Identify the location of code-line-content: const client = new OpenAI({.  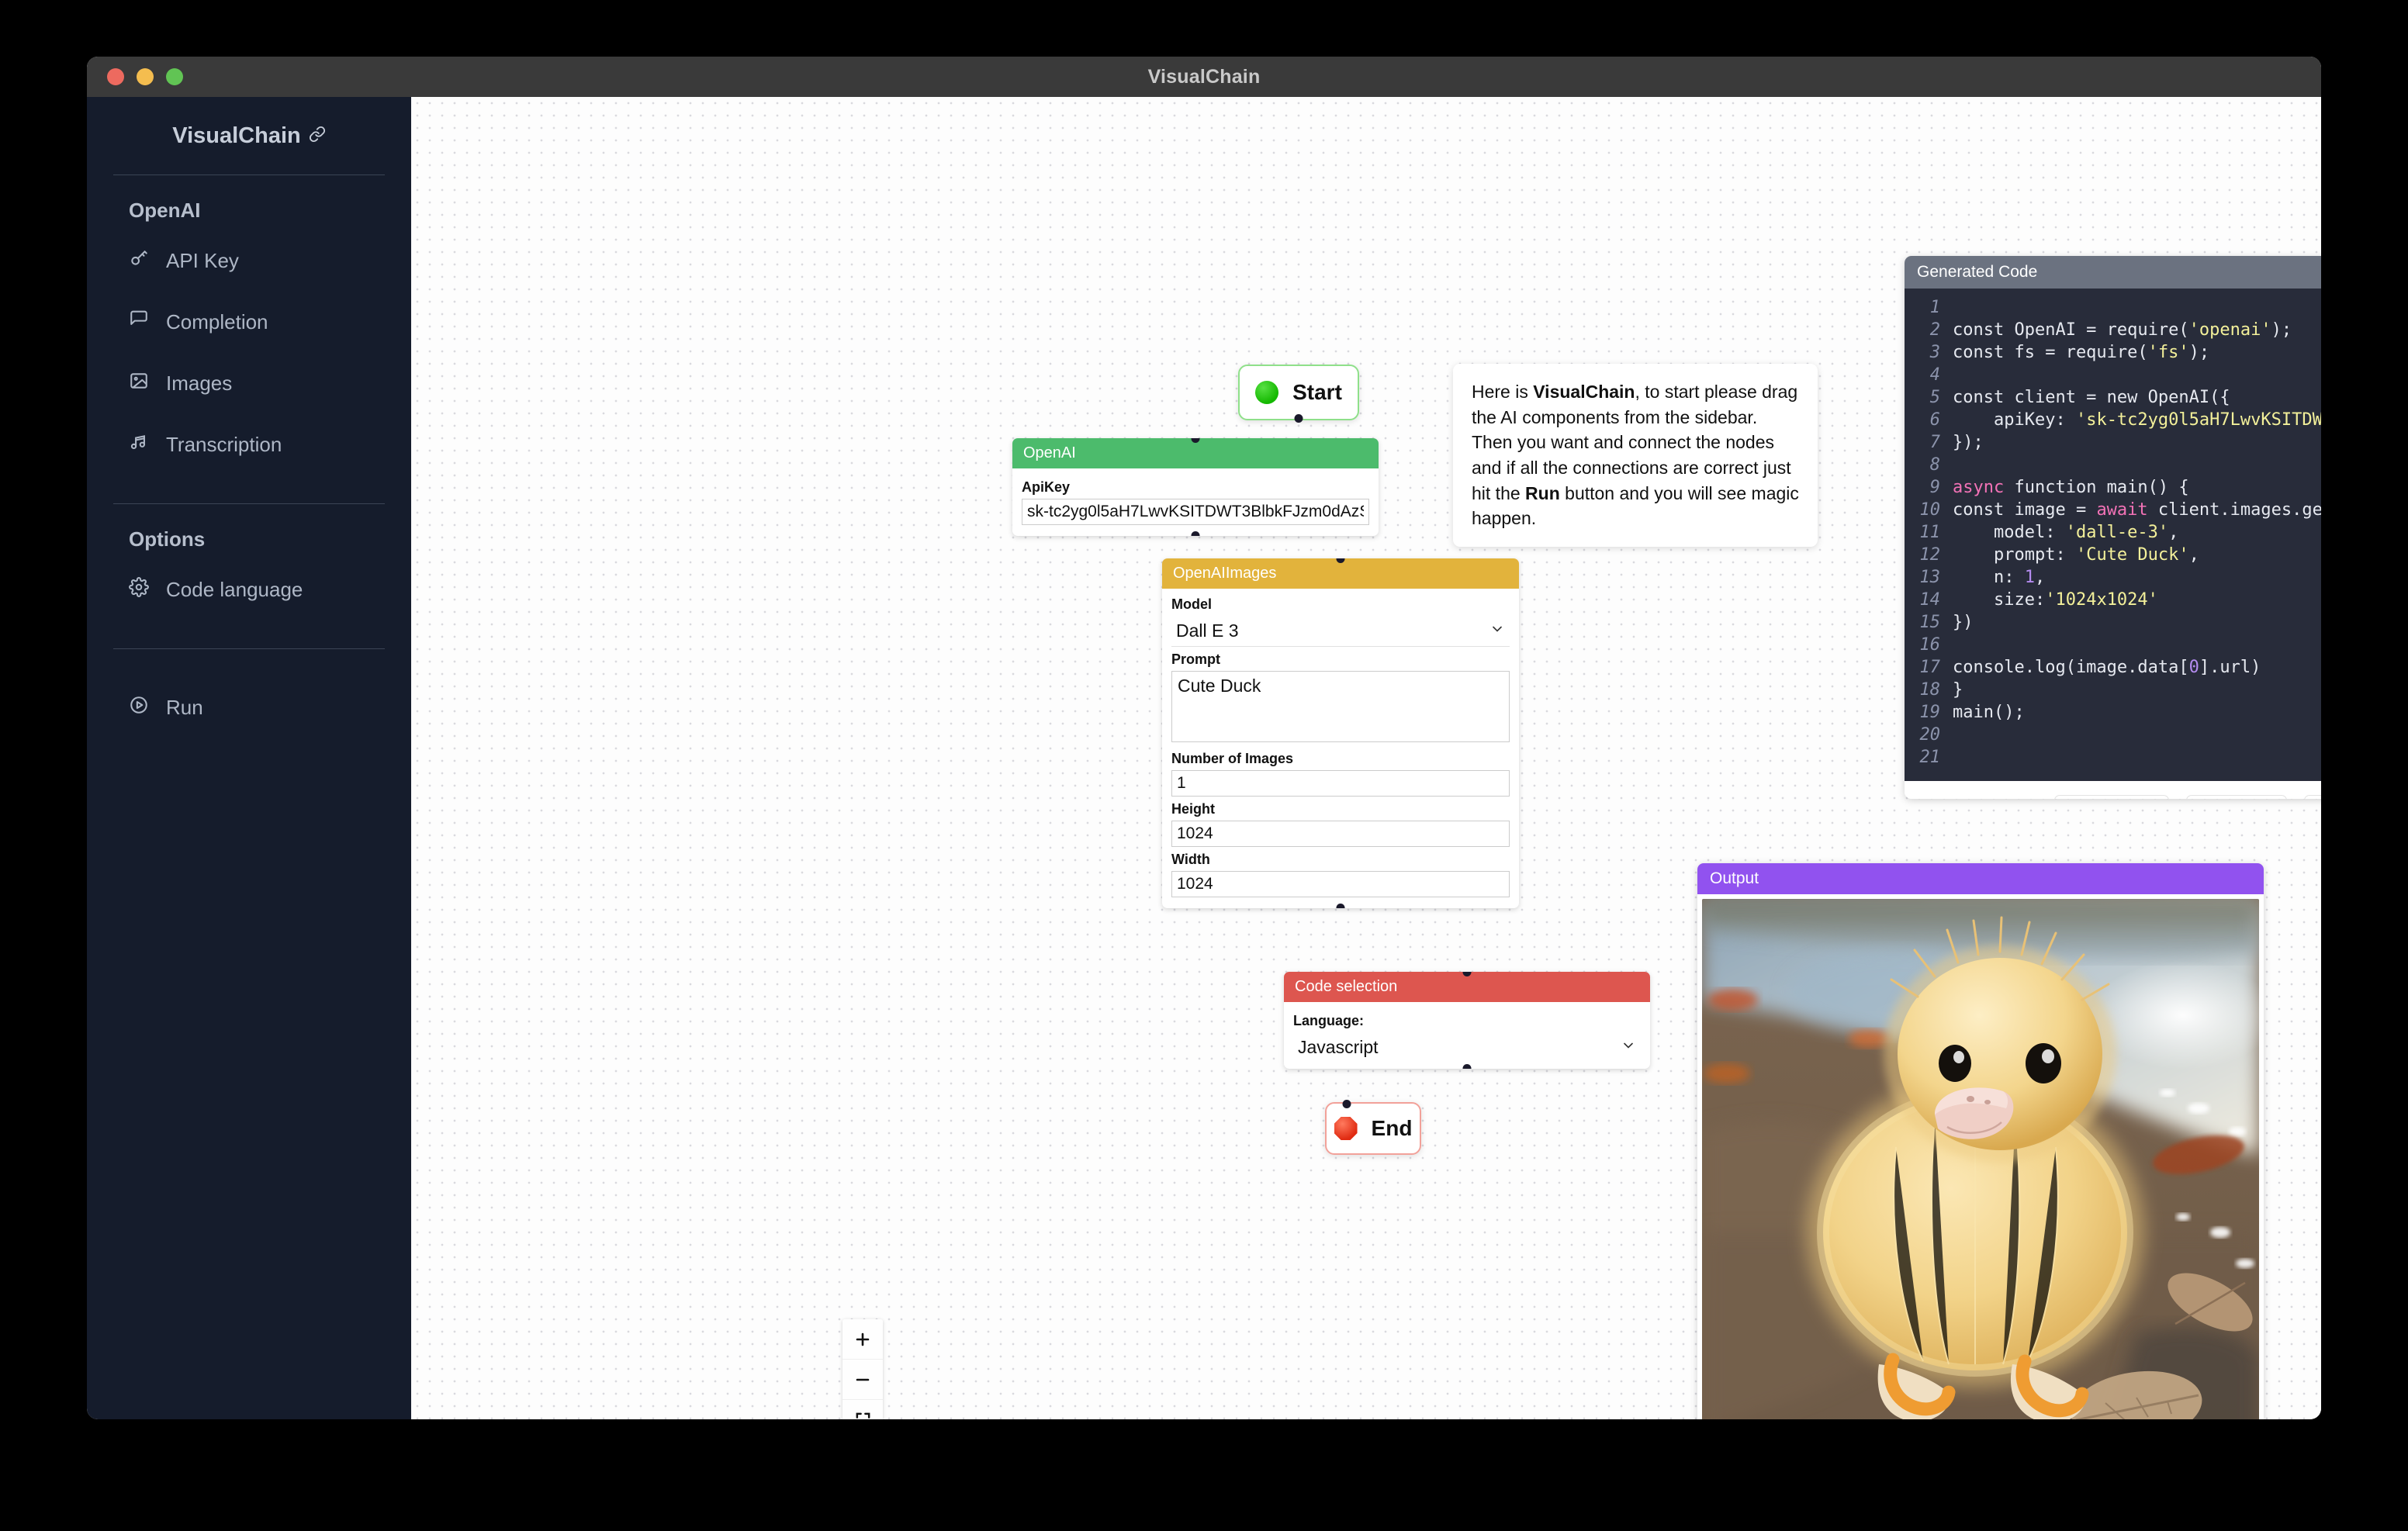
(2091, 397).